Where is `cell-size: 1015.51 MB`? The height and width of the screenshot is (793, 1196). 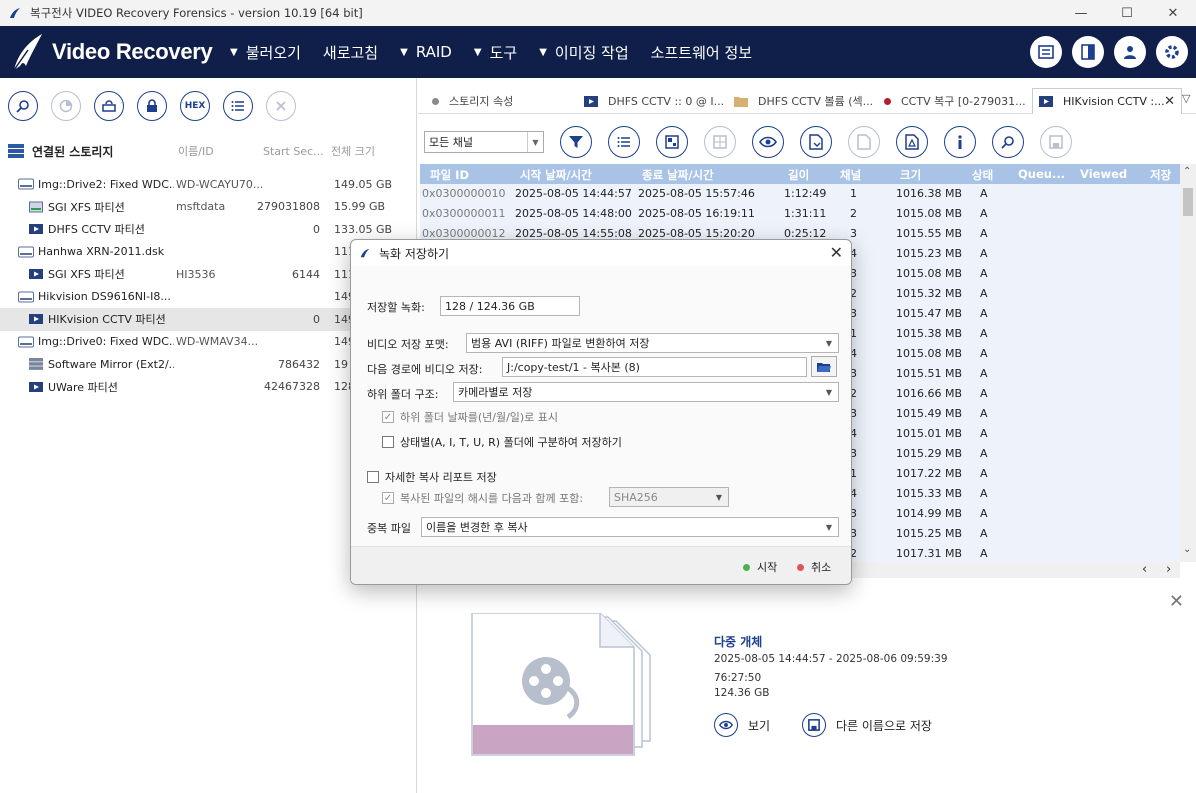
cell-size: 1015.51 MB is located at coordinates (929, 373).